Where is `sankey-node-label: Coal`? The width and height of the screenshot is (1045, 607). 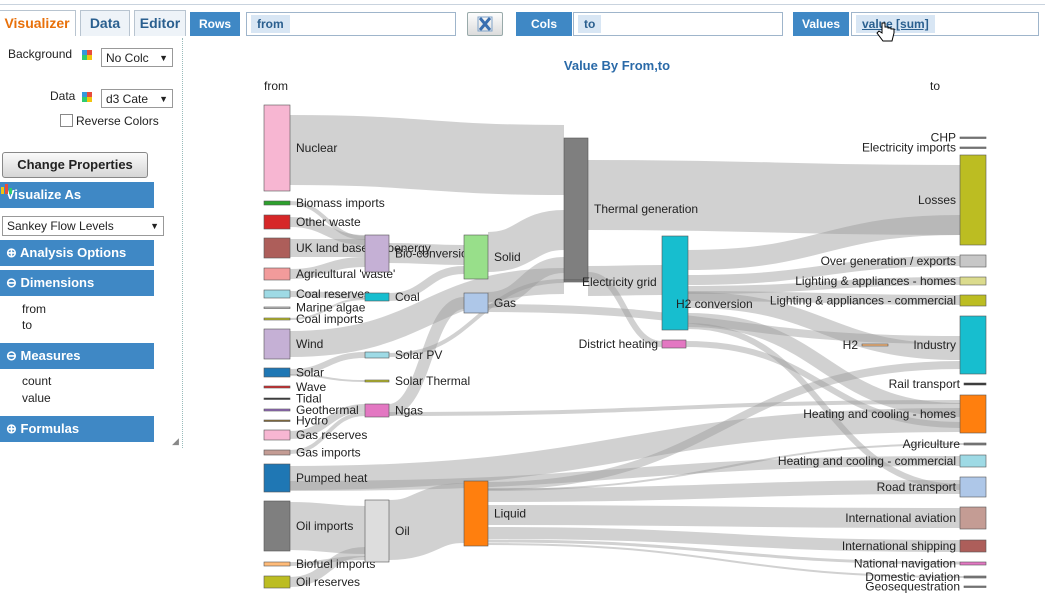 sankey-node-label: Coal is located at coordinates (407, 297).